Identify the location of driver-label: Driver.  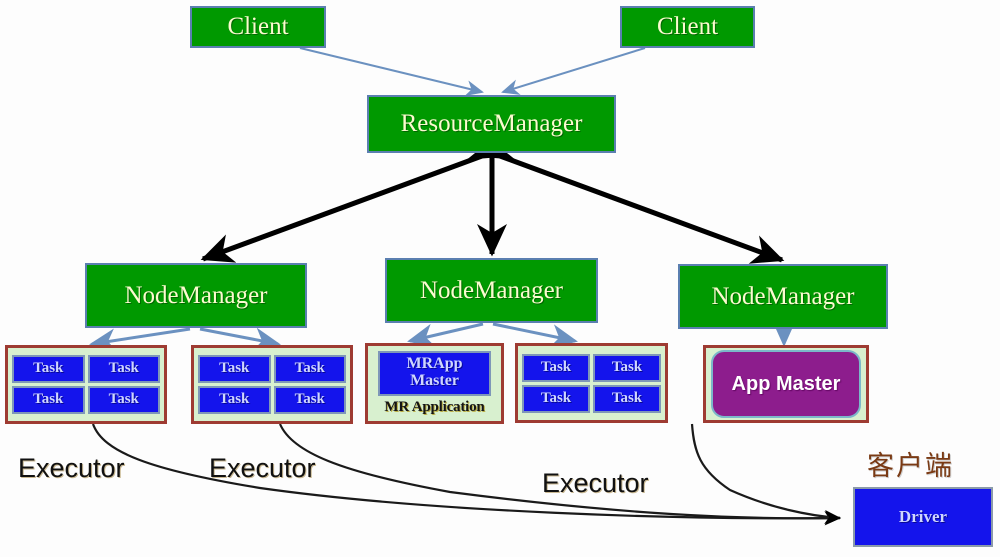
(923, 516).